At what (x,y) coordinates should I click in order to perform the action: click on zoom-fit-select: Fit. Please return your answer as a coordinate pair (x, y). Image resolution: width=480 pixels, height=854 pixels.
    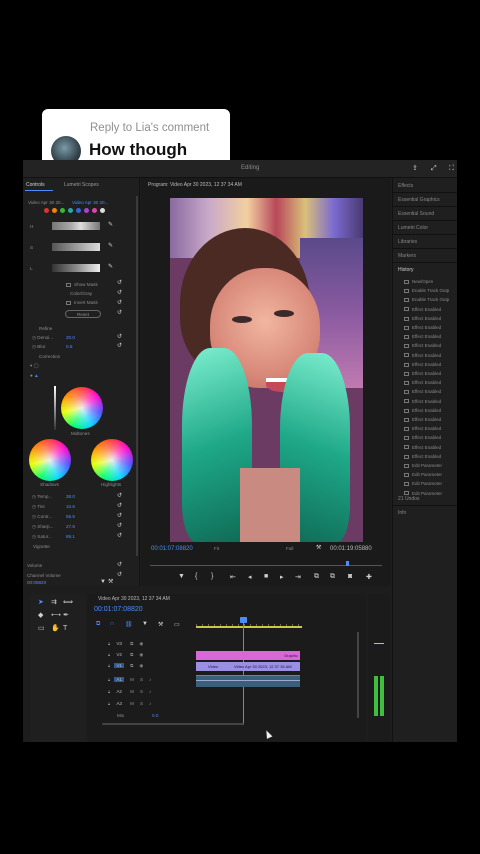
    Looking at the image, I should click on (216, 548).